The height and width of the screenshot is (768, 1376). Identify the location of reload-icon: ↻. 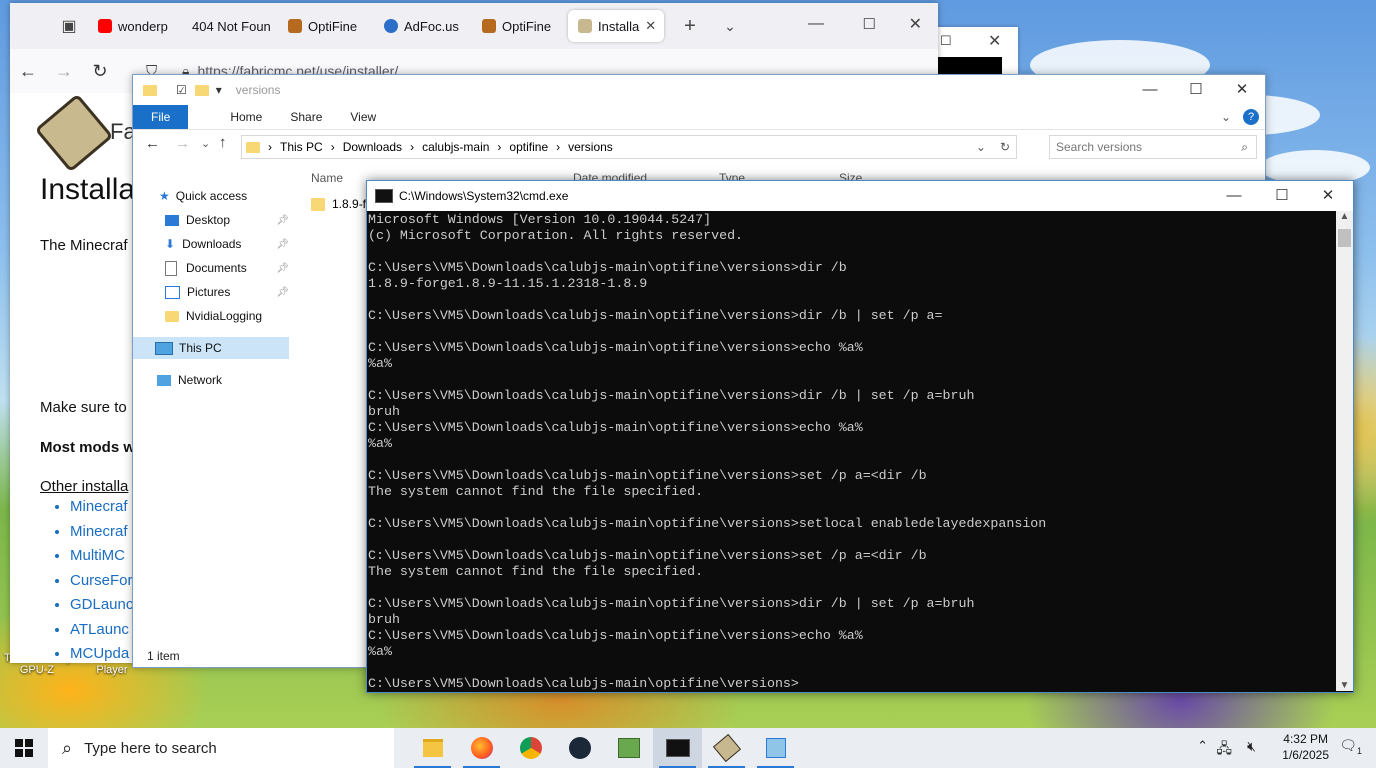
(100, 71).